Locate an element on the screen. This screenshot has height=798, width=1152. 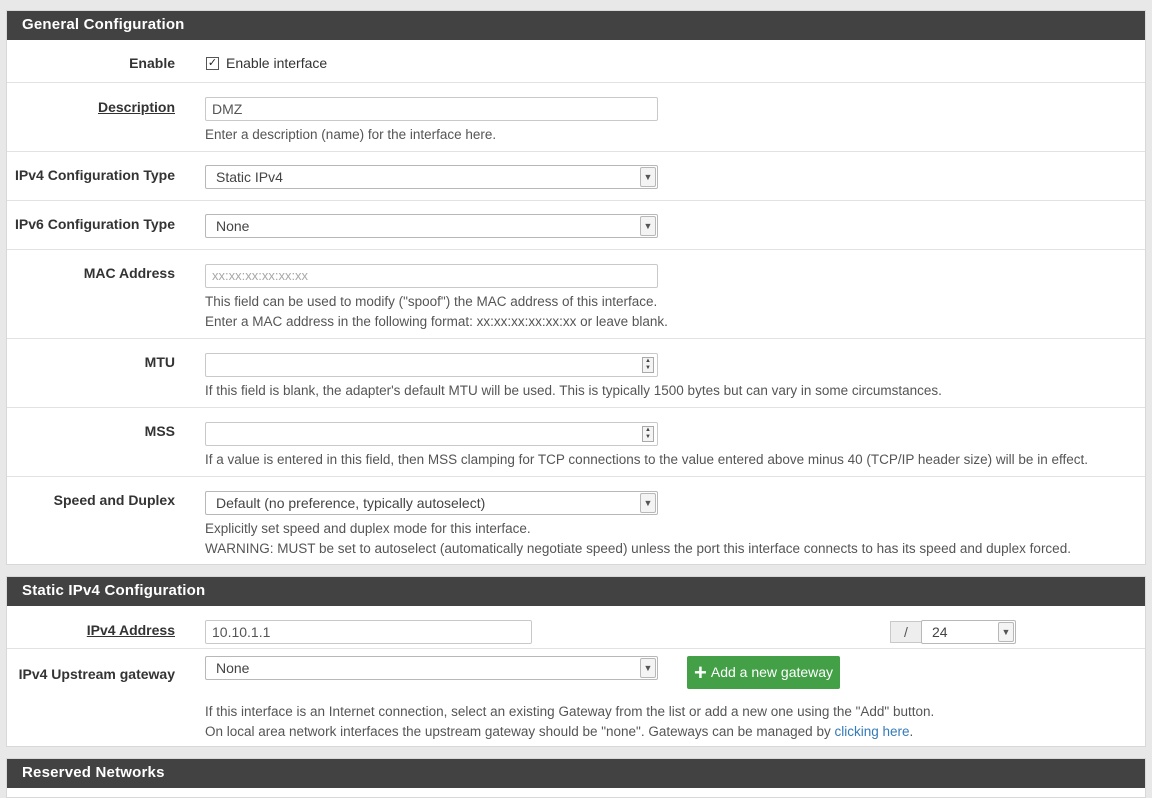
ipv4-gateway-label: IPv4 Upstream gateway is located at coordinates (96, 674).